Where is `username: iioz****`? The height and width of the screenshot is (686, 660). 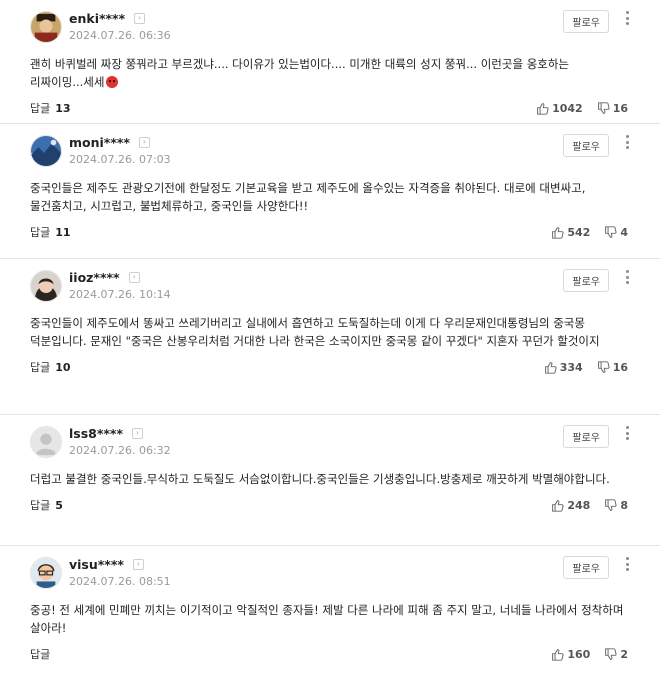
username: iioz**** is located at coordinates (94, 277).